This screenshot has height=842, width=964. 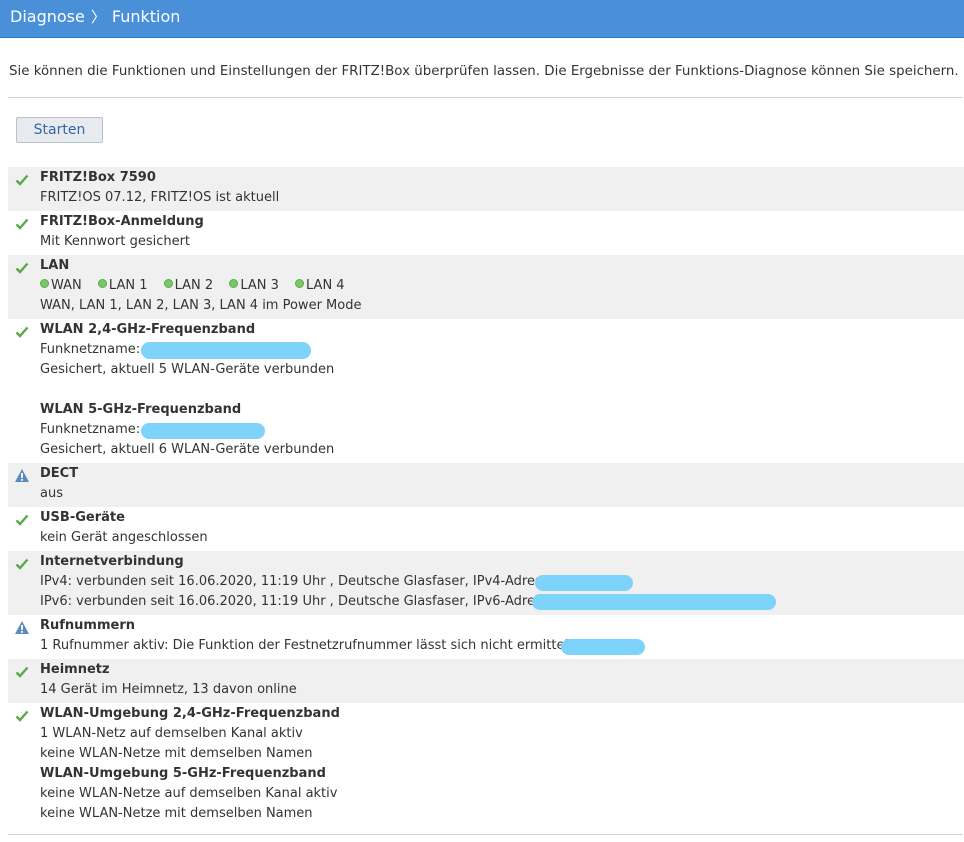 I want to click on breadcrumb-current: Funktion, so click(x=146, y=16).